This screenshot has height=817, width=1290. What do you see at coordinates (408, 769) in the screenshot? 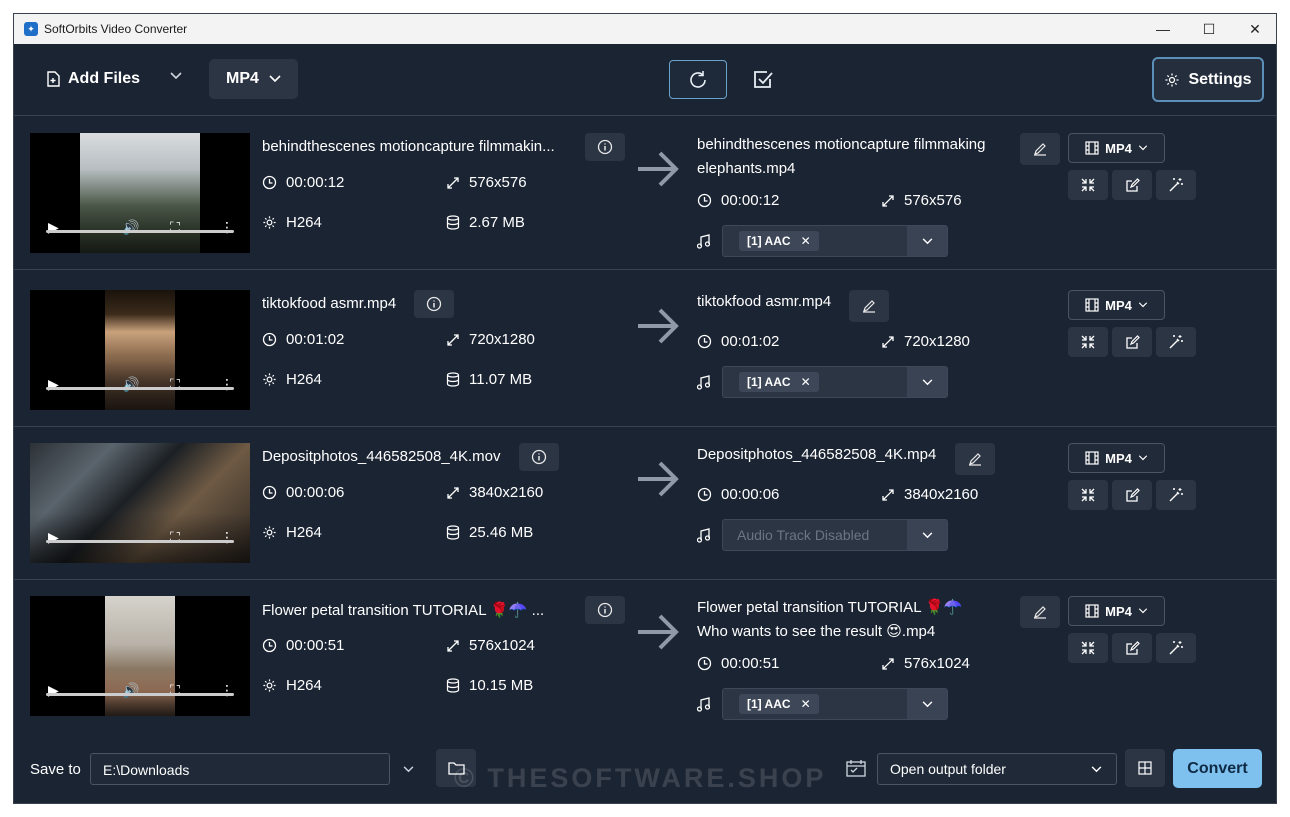
I see `path-history-dropdown` at bounding box center [408, 769].